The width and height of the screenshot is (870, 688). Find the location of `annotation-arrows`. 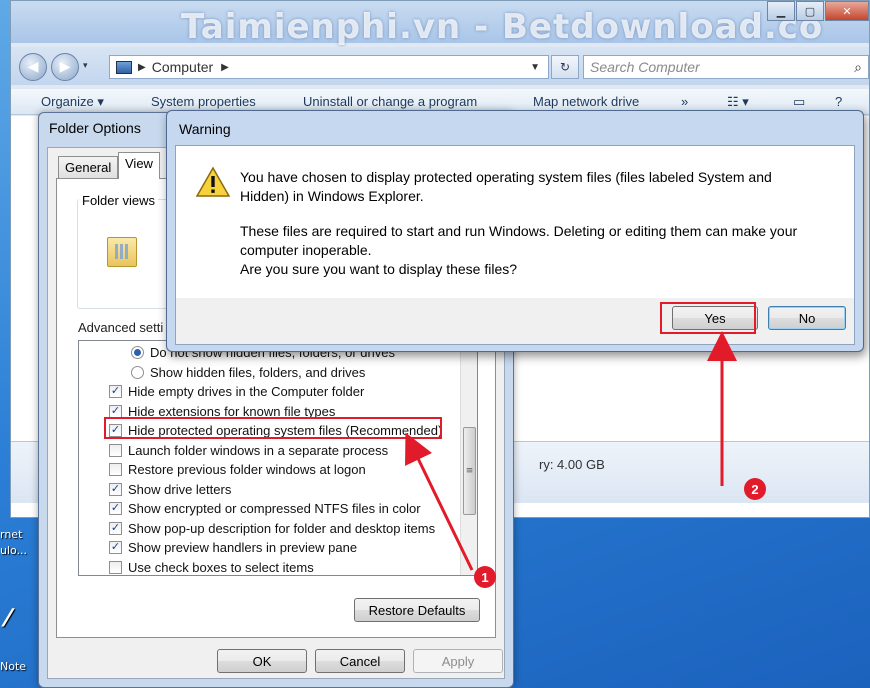

annotation-arrows is located at coordinates (571, 451).